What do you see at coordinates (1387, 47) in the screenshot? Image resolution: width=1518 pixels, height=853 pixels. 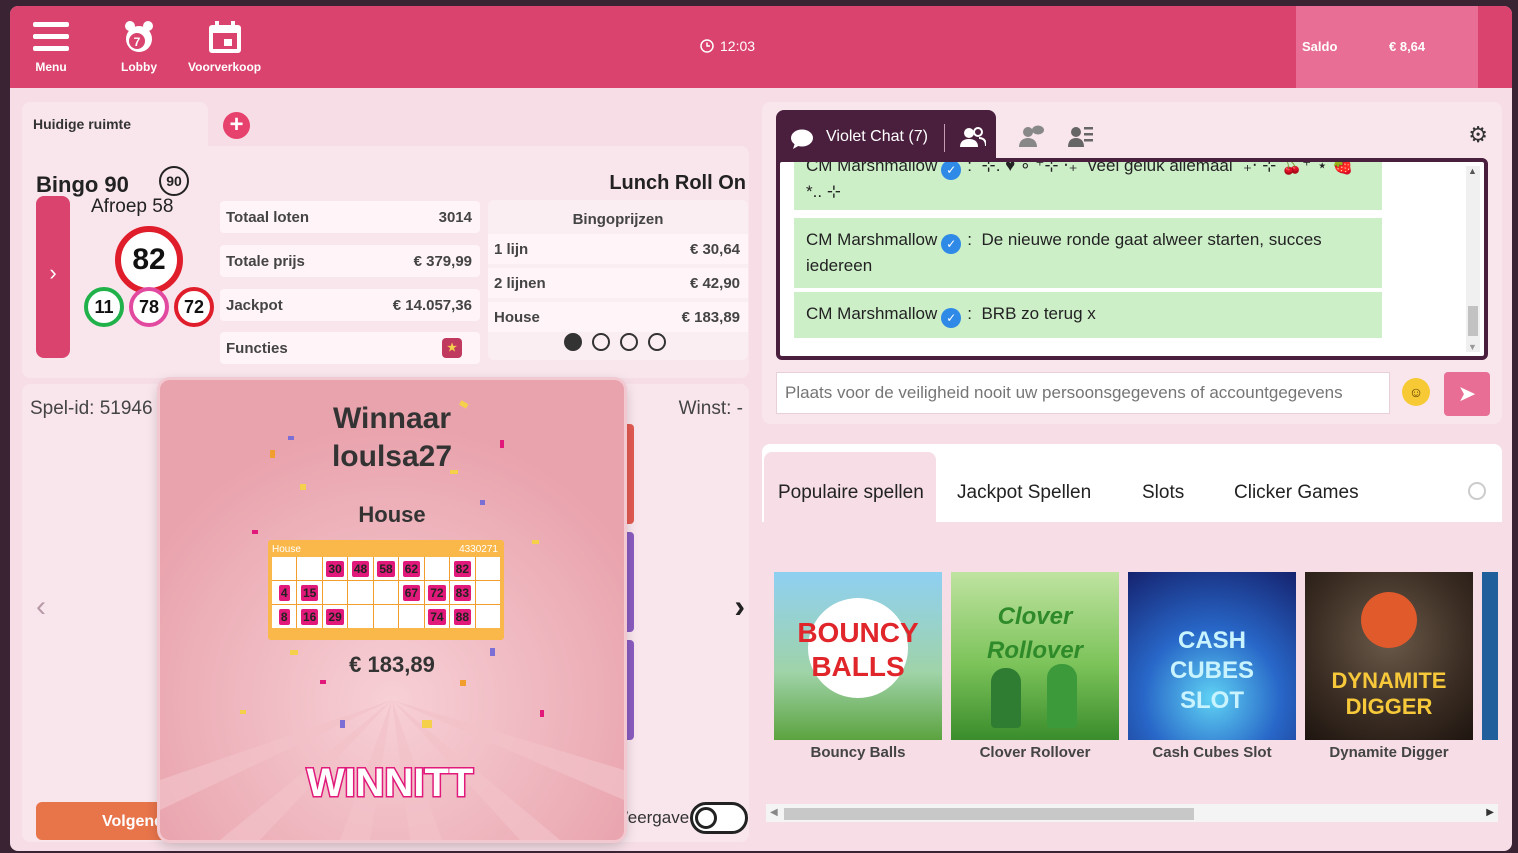 I see `saldo-panel: Saldo € 8,64` at bounding box center [1387, 47].